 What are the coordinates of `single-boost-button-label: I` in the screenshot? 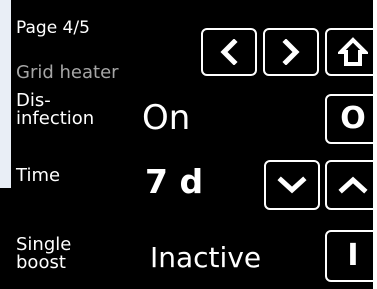 It's located at (353, 255).